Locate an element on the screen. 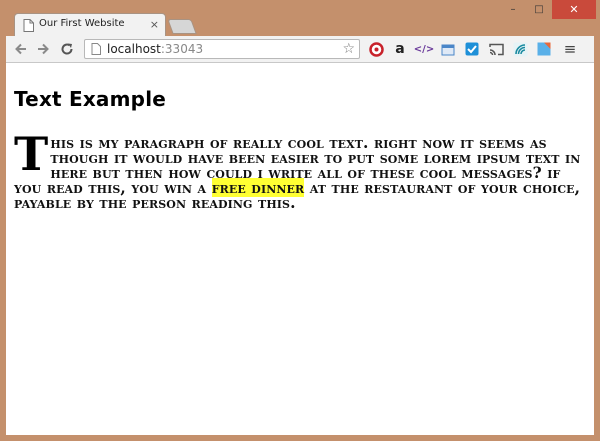 The width and height of the screenshot is (600, 441). window-controls: – □ ✕ is located at coordinates (548, 10).